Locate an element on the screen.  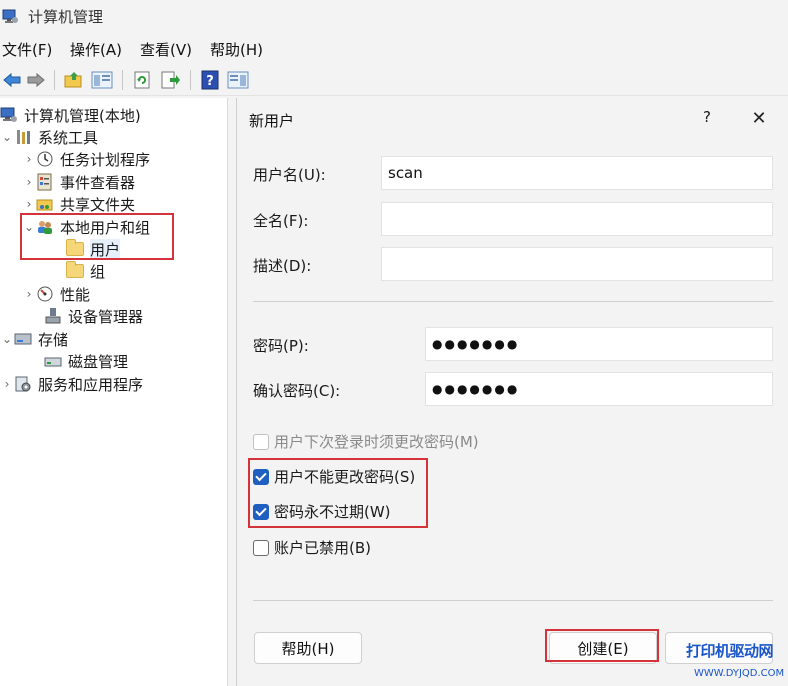
dialog-title: 新用户 is located at coordinates (272, 121).